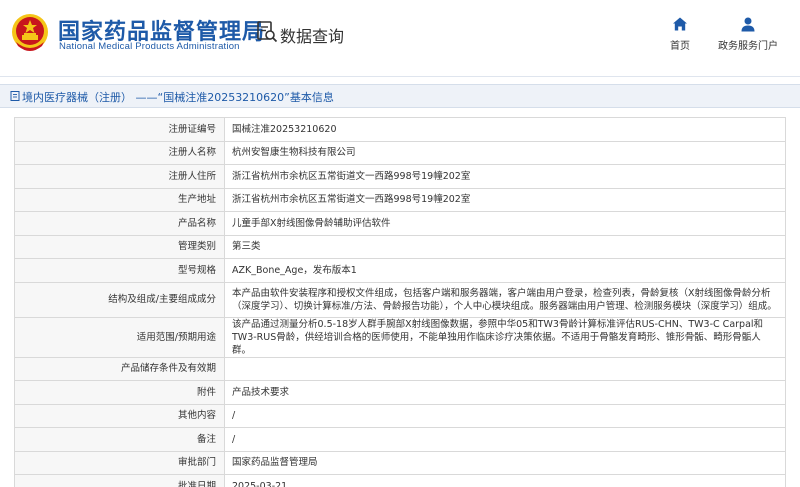  I want to click on home-icon, so click(680, 24).